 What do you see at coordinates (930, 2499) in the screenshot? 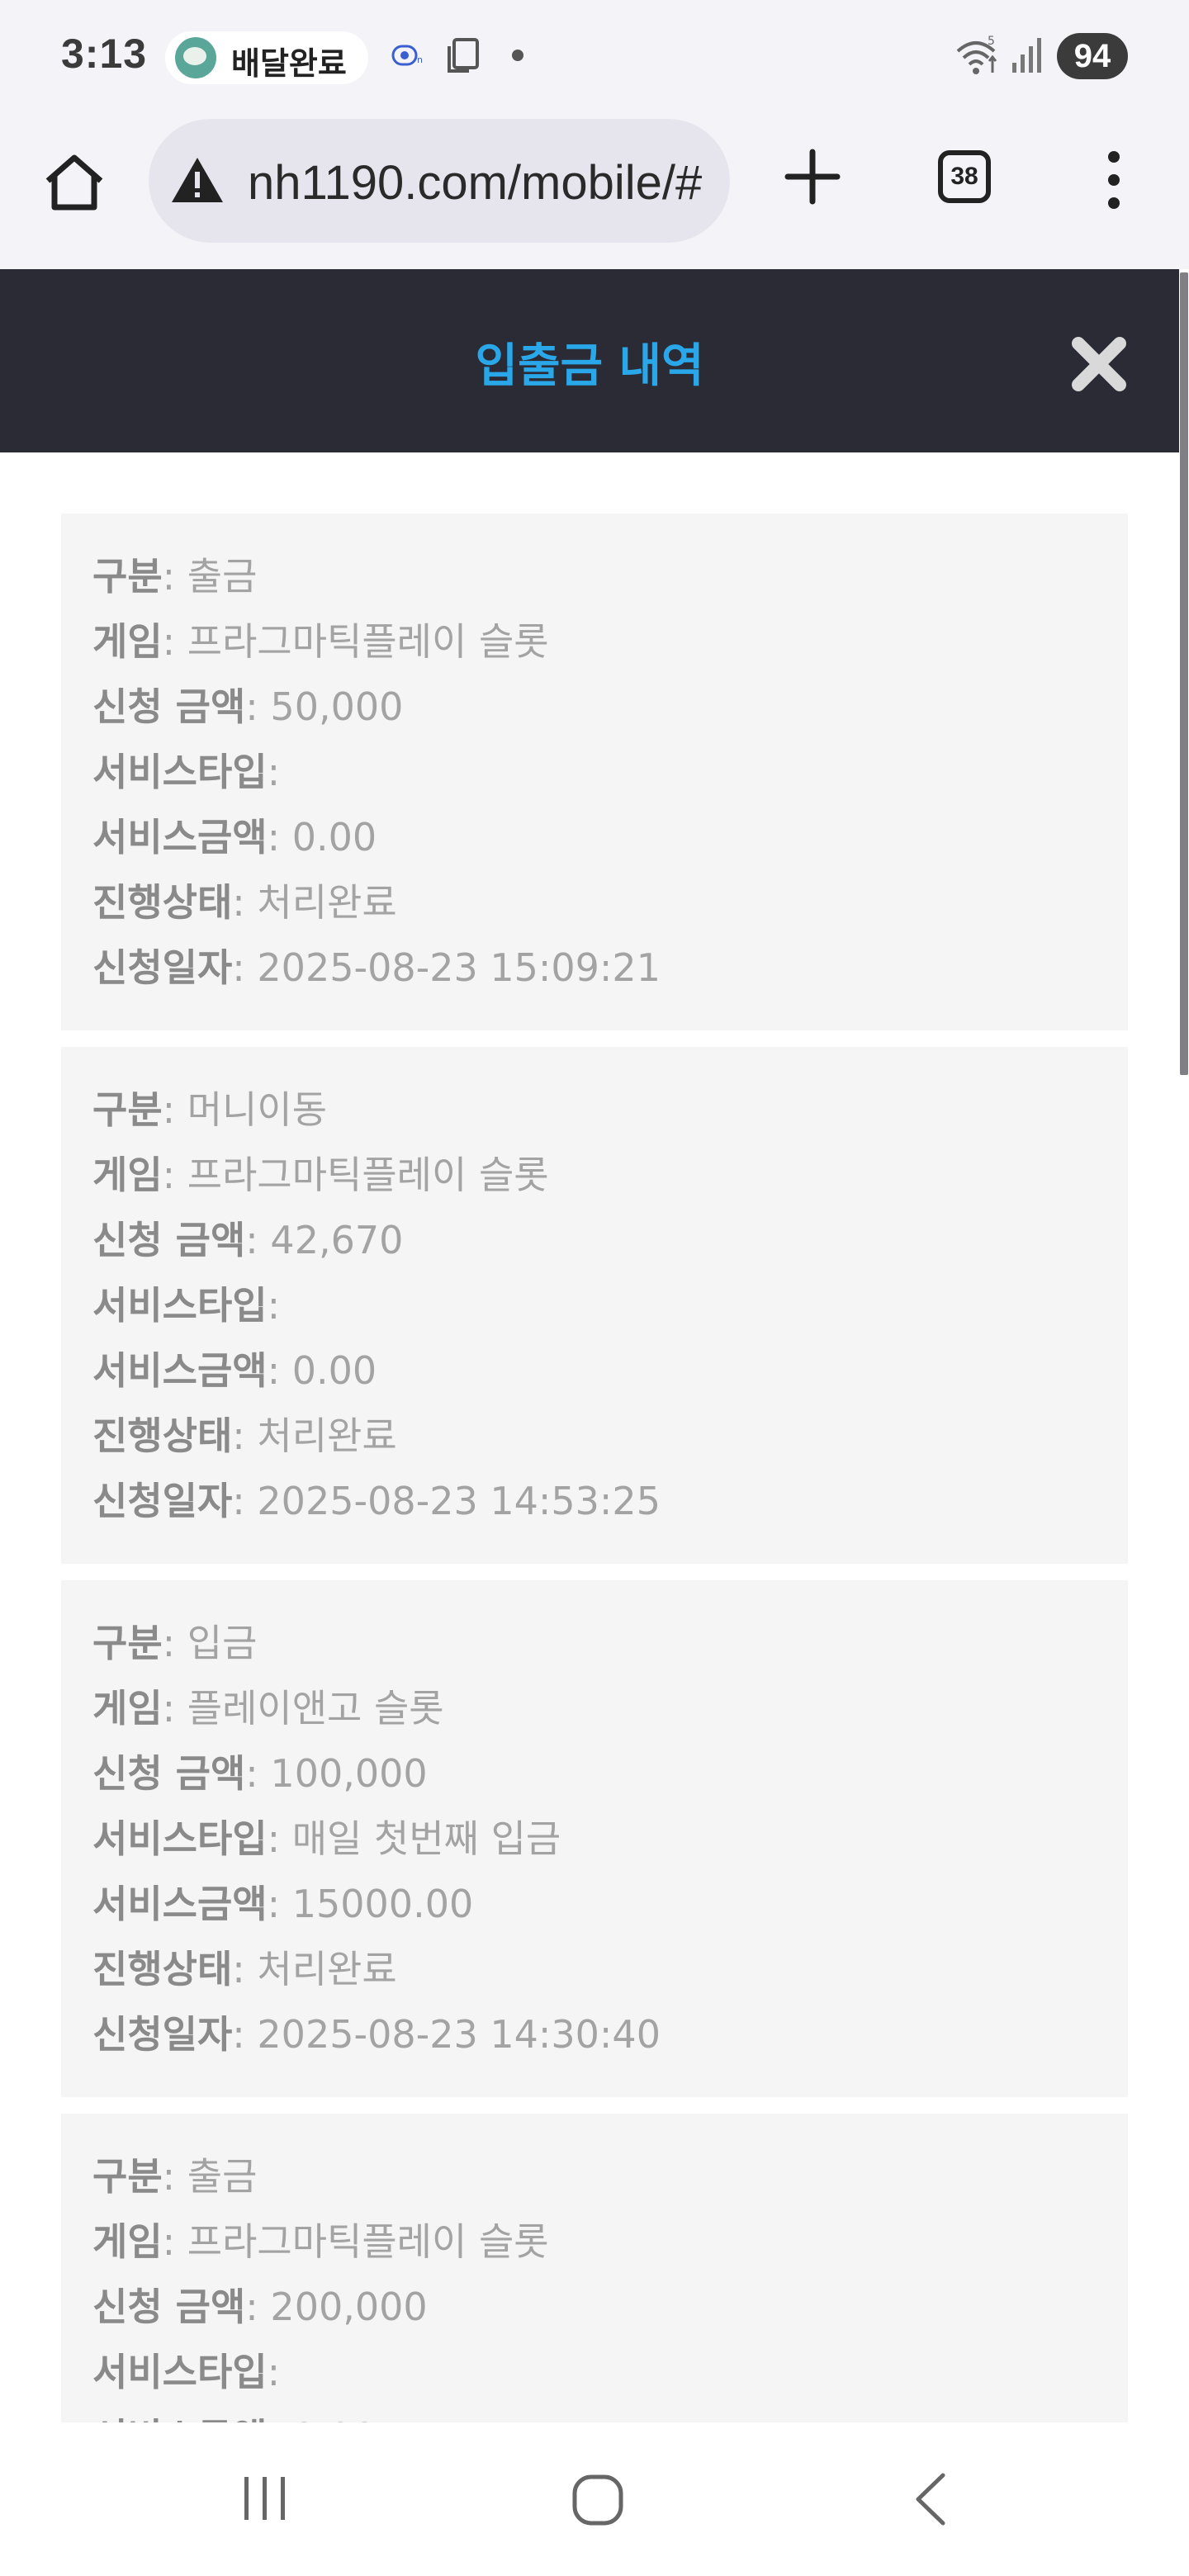
I see `back-icon` at bounding box center [930, 2499].